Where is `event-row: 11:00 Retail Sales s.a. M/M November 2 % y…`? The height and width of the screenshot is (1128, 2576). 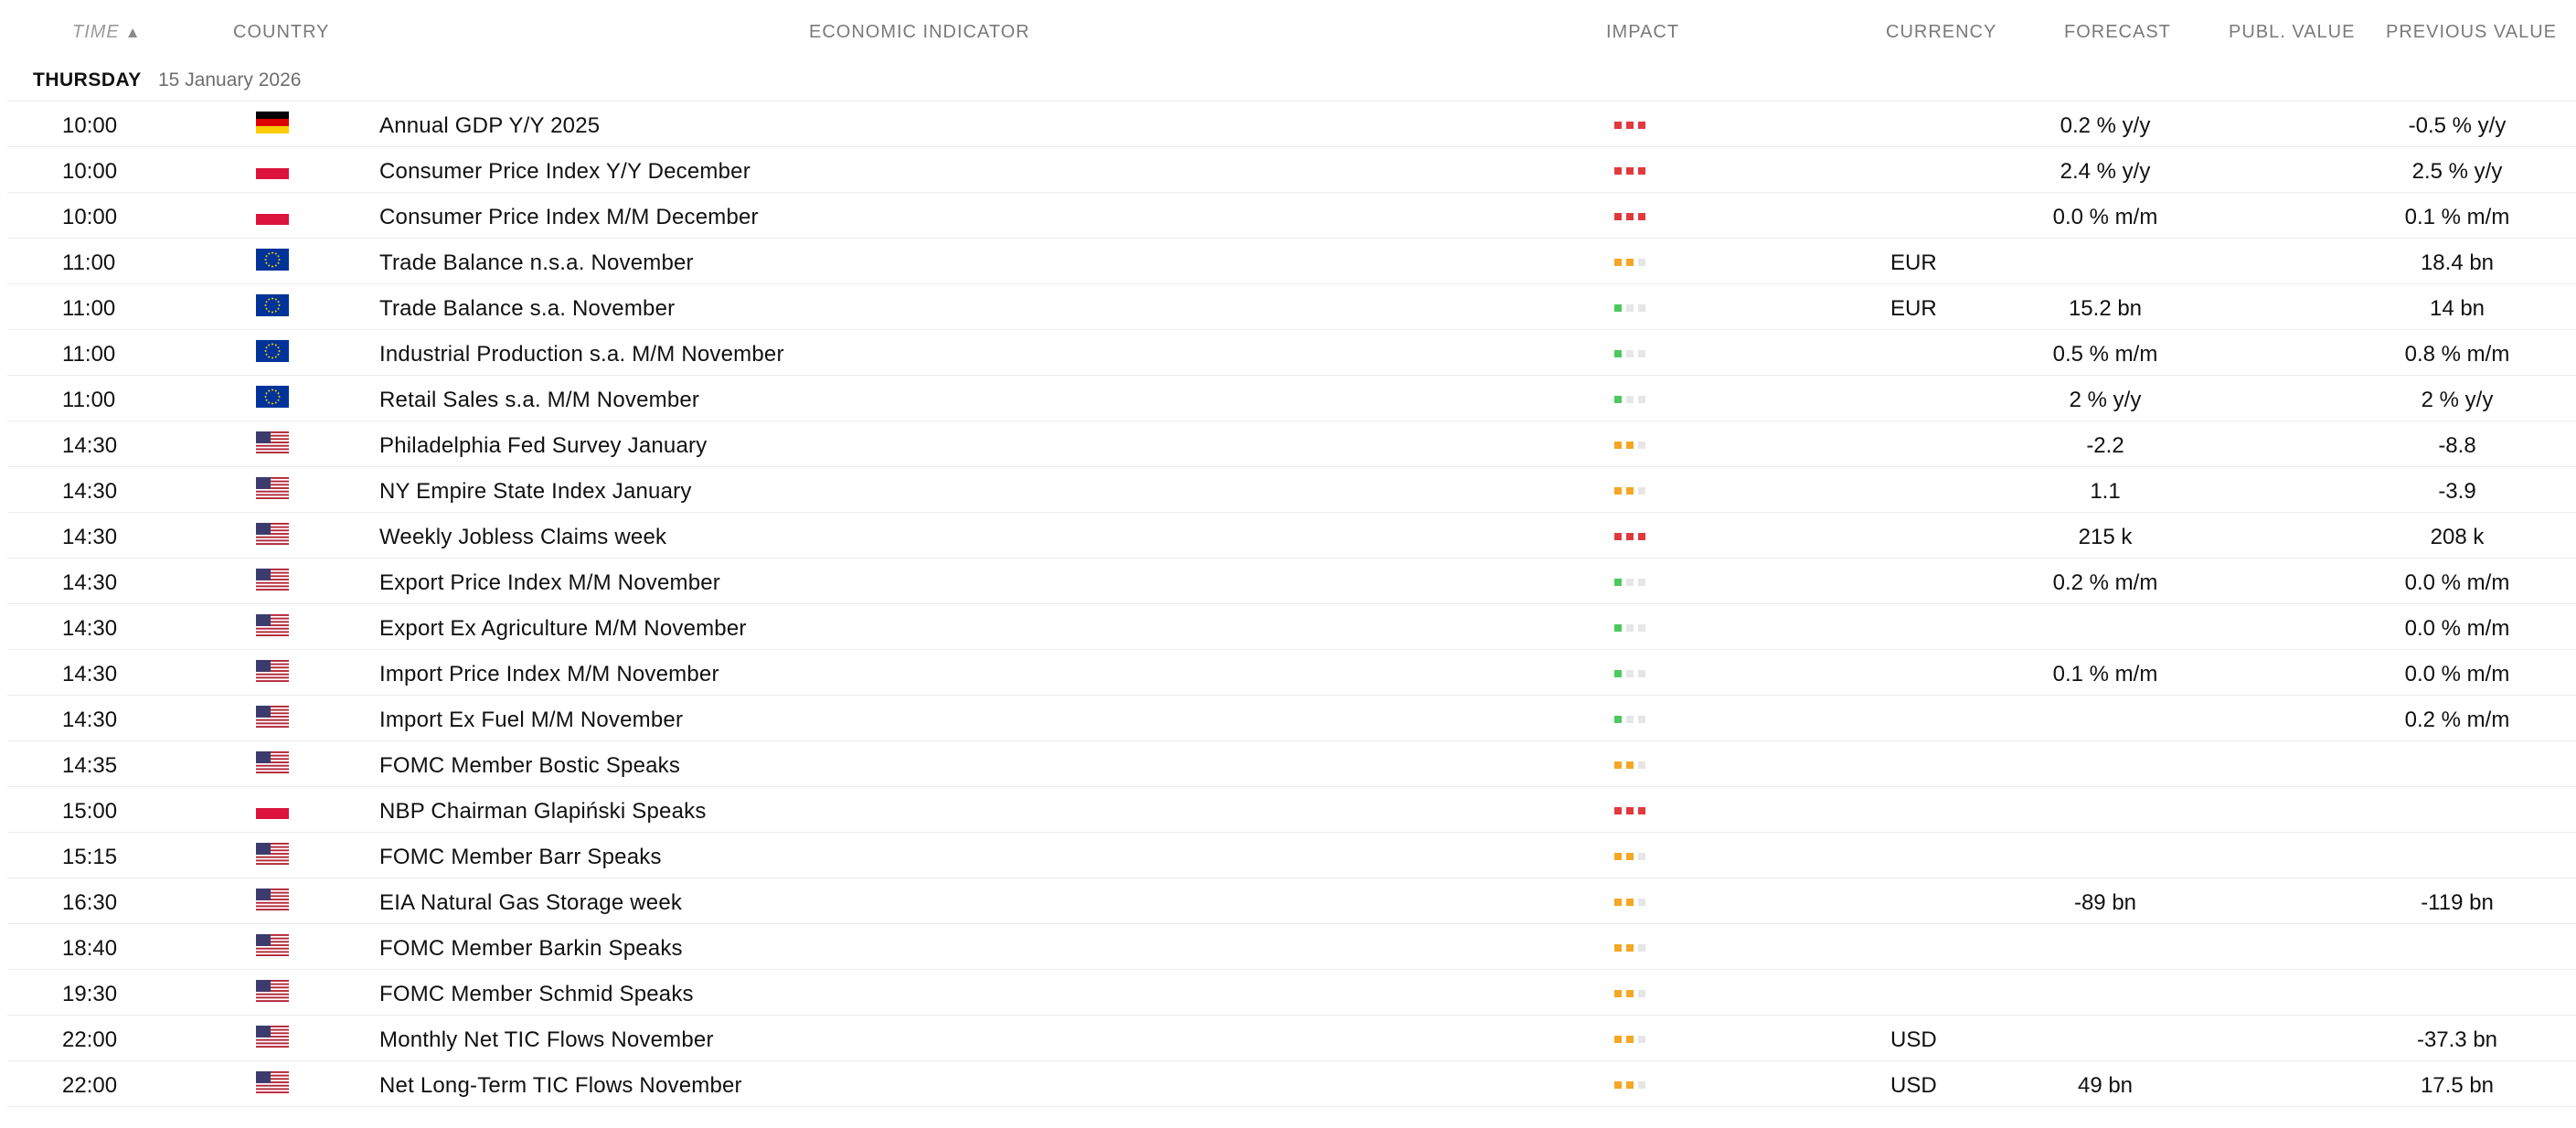
event-row: 11:00 Retail Sales s.a. M/M November 2 % y… is located at coordinates (1291, 398).